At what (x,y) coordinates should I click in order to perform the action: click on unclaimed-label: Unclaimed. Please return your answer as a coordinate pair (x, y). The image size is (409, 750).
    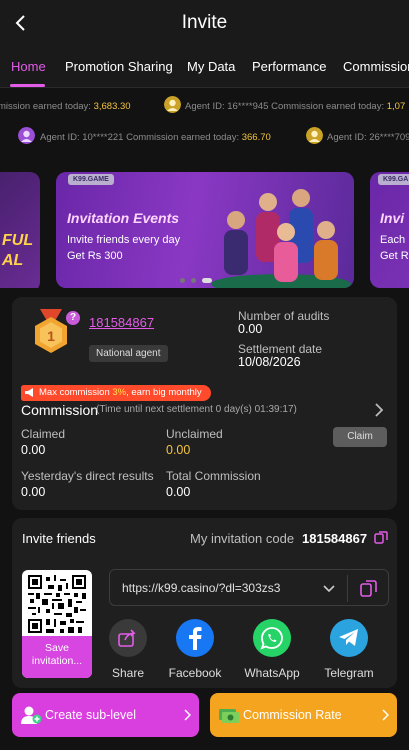
    Looking at the image, I should click on (194, 434).